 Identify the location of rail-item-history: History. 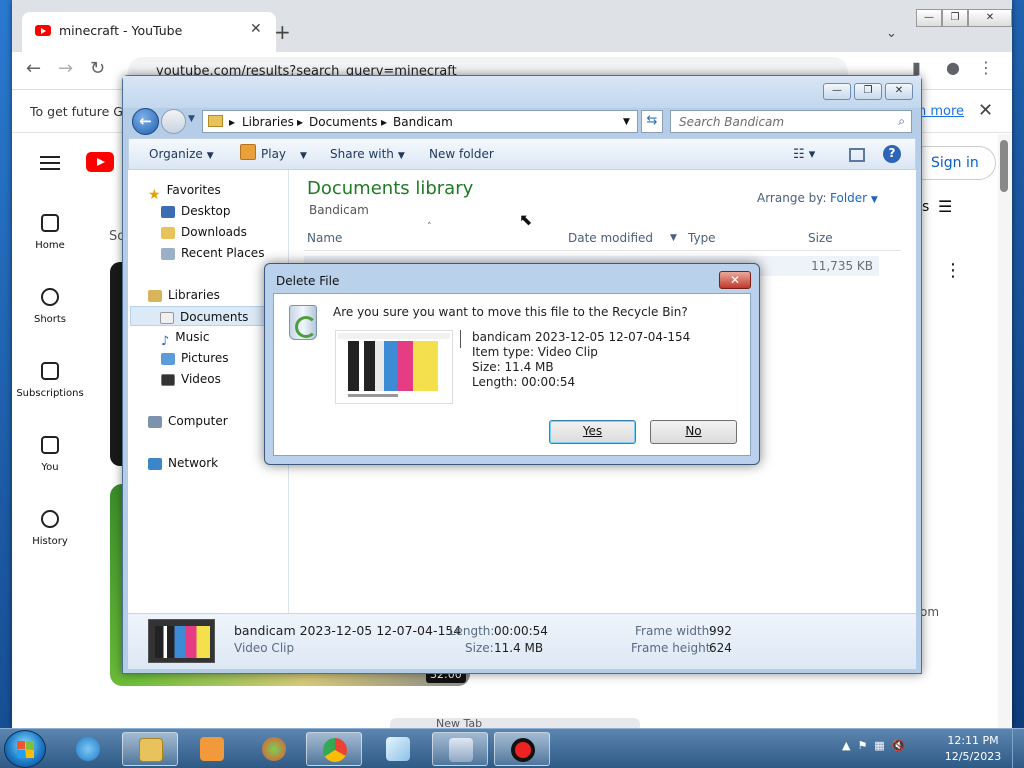
(50, 528).